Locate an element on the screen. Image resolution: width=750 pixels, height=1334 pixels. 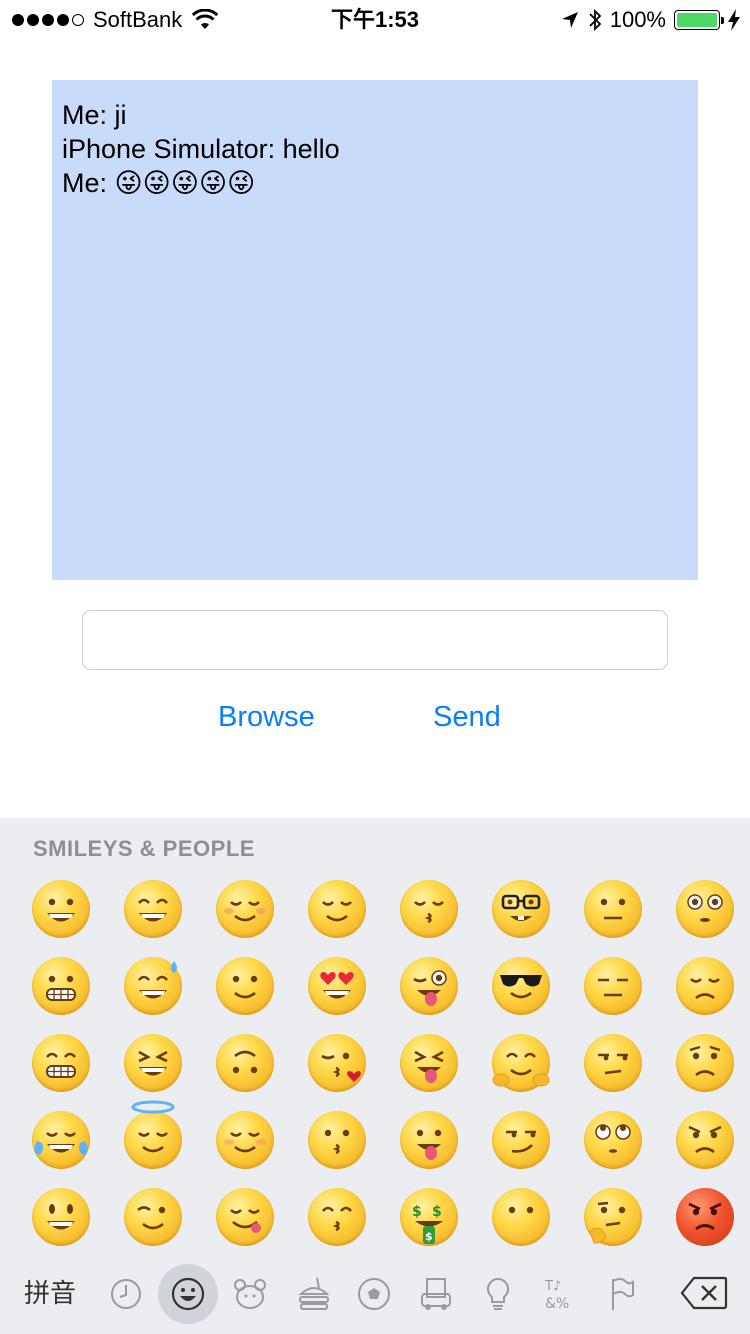
thinking-emoji-key is located at coordinates (613, 1217).